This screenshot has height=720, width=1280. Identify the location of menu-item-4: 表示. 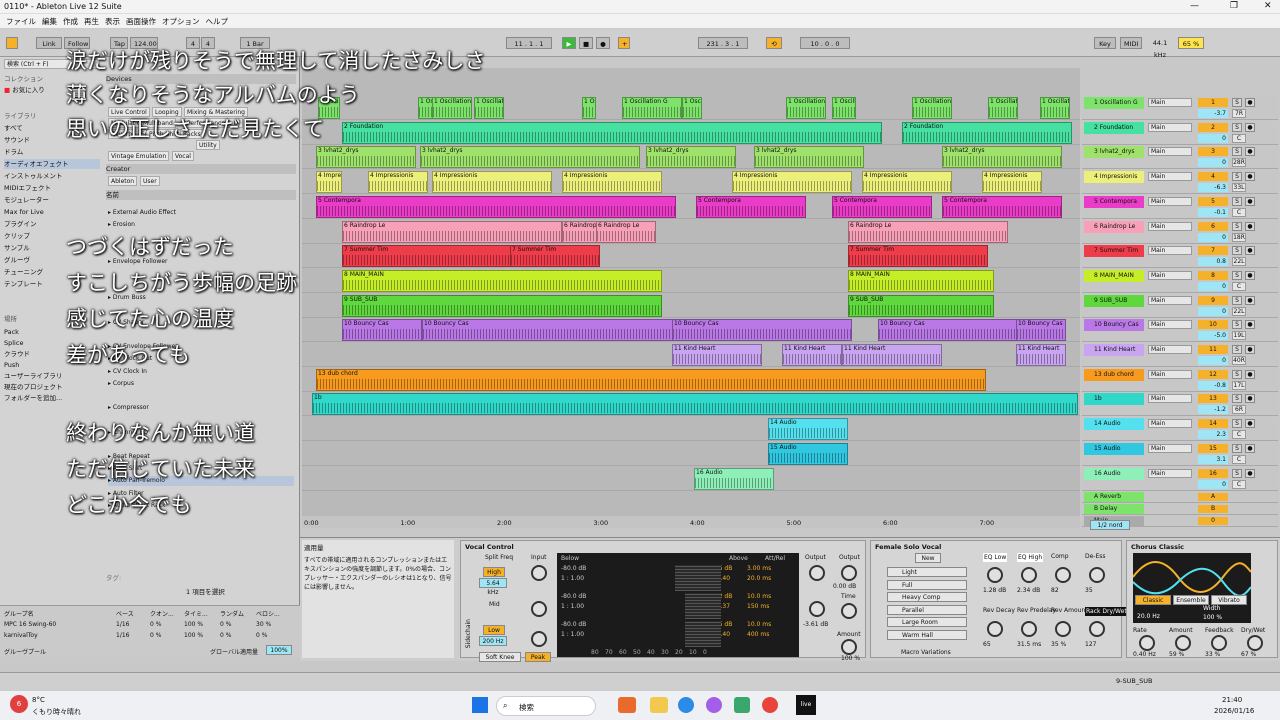
(112, 21).